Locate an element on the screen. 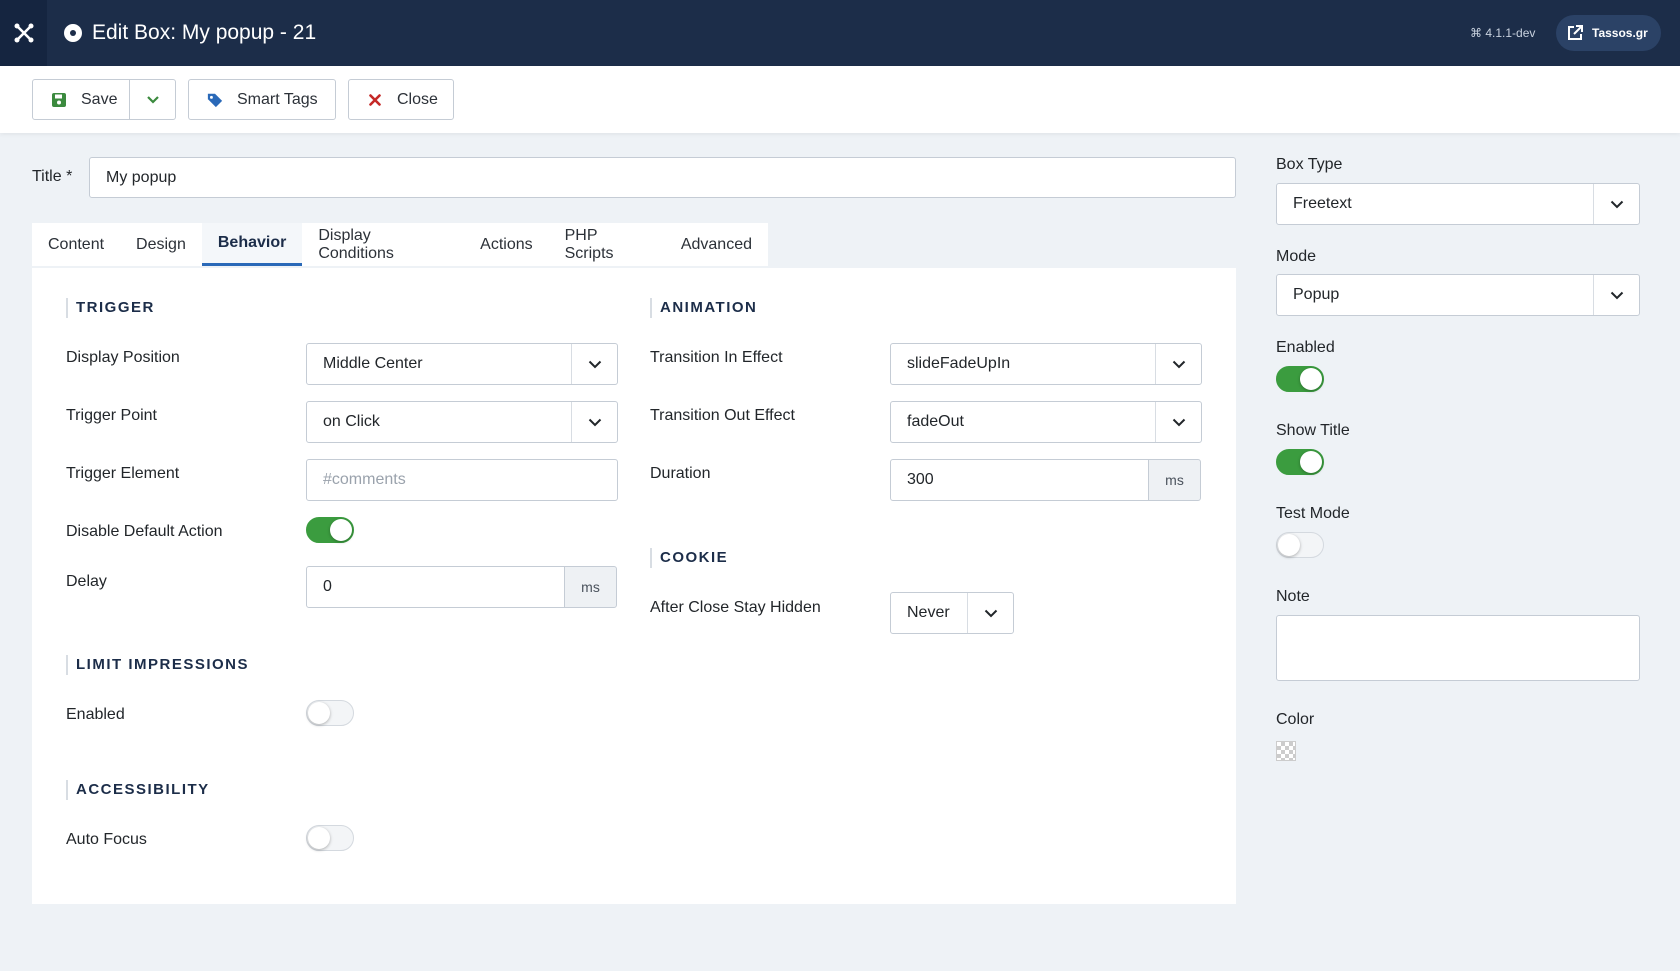  delay-label: Delay is located at coordinates (86, 581).